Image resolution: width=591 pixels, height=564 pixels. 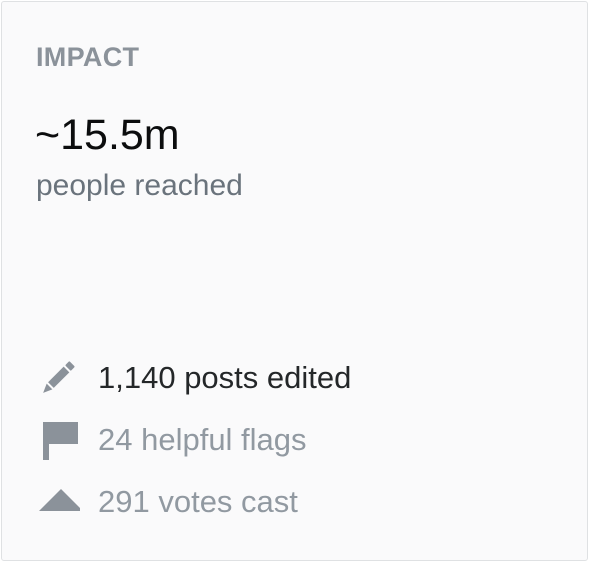 What do you see at coordinates (61, 378) in the screenshot?
I see `pencil-icon` at bounding box center [61, 378].